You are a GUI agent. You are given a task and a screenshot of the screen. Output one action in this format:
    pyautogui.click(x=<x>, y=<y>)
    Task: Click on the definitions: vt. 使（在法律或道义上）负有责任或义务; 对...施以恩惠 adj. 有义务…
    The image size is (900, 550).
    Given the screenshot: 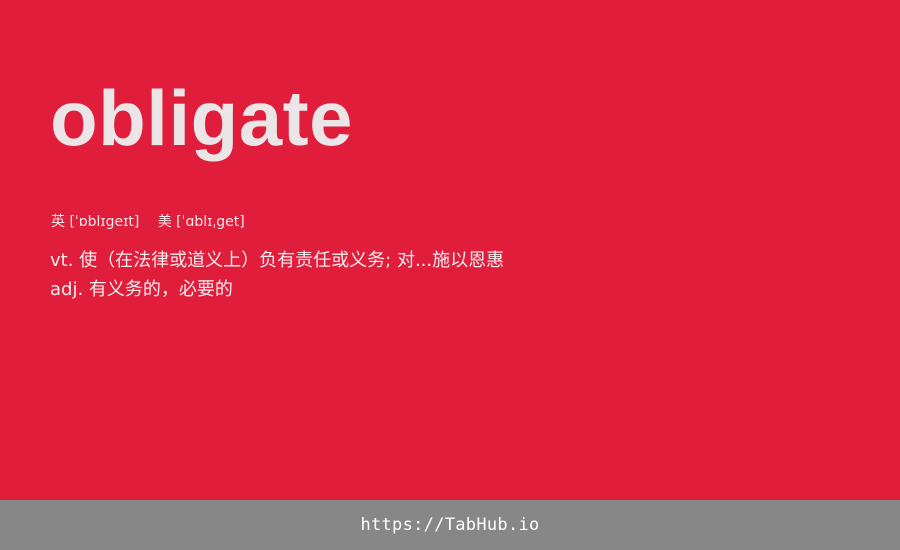 What is the action you would take?
    pyautogui.click(x=277, y=275)
    